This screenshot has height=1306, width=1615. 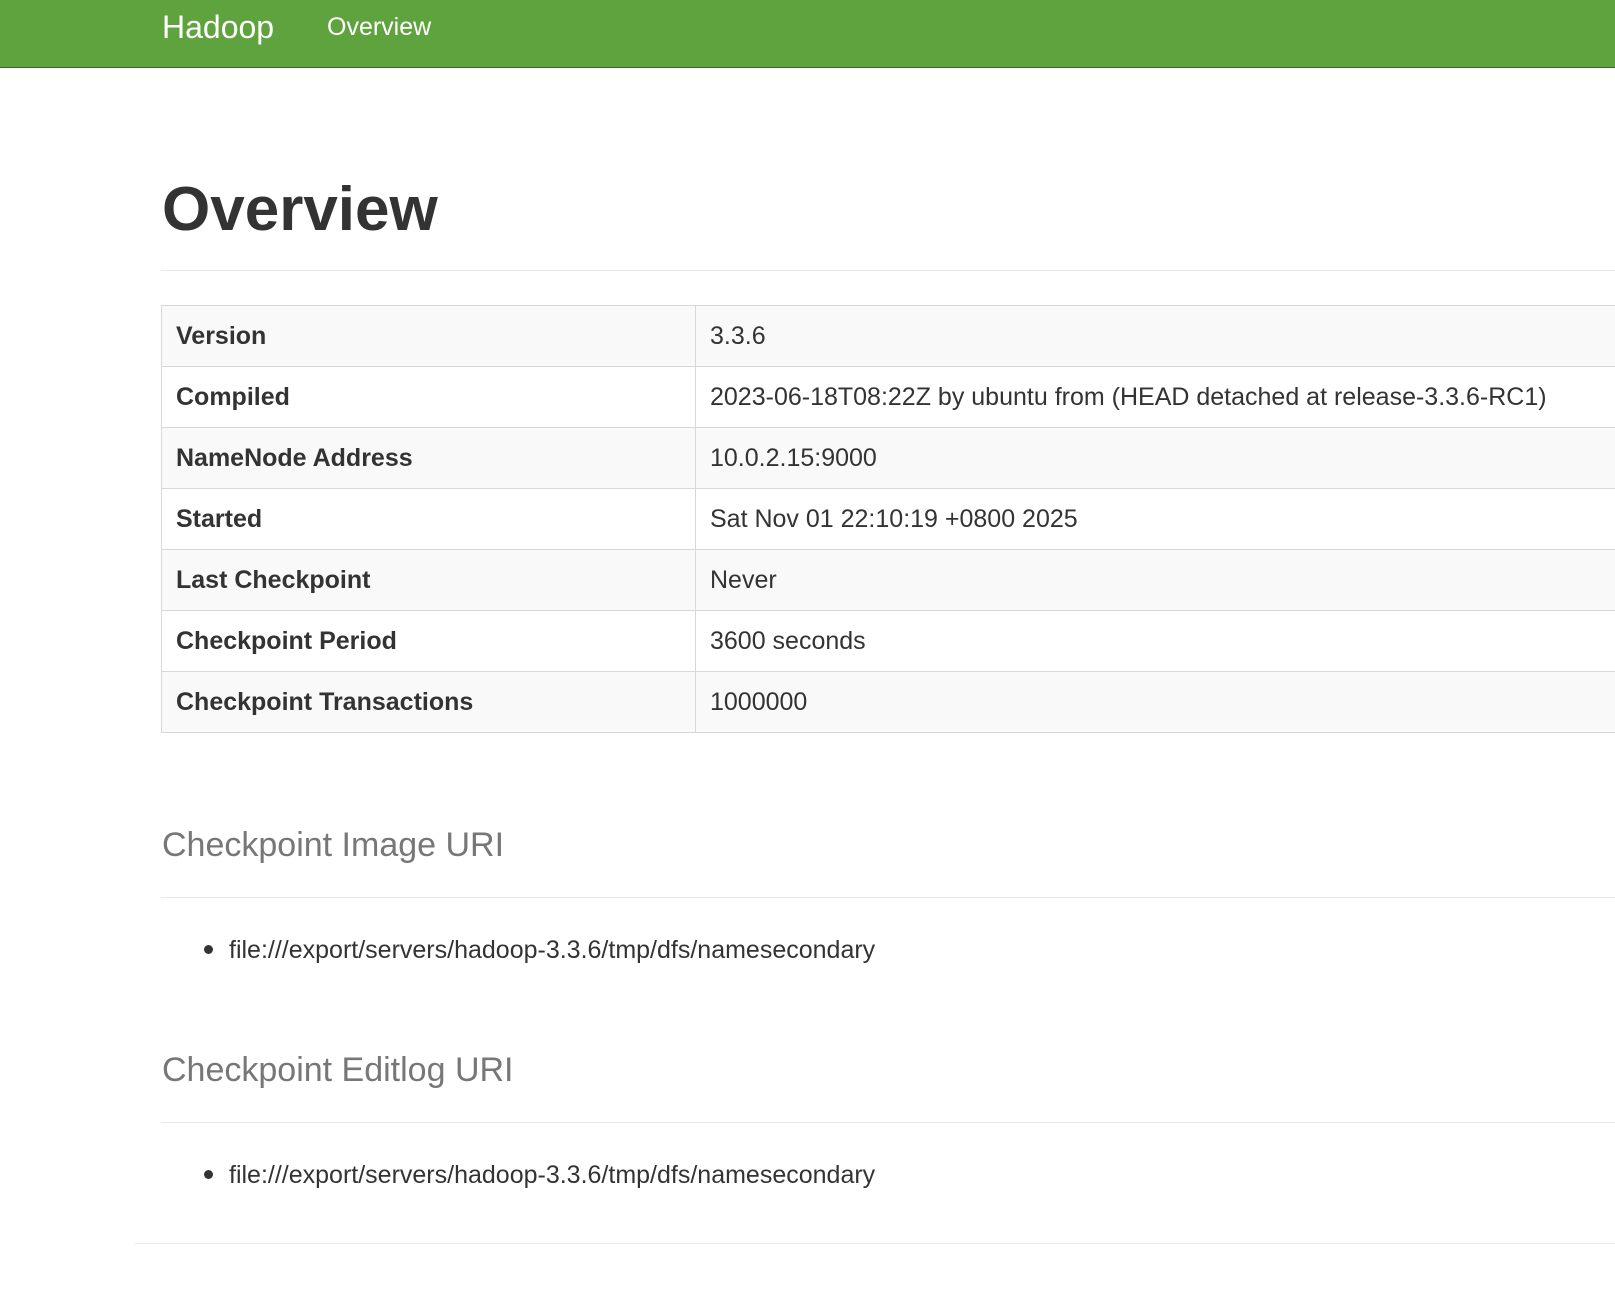 I want to click on row-value: 1000000, so click(x=1155, y=702).